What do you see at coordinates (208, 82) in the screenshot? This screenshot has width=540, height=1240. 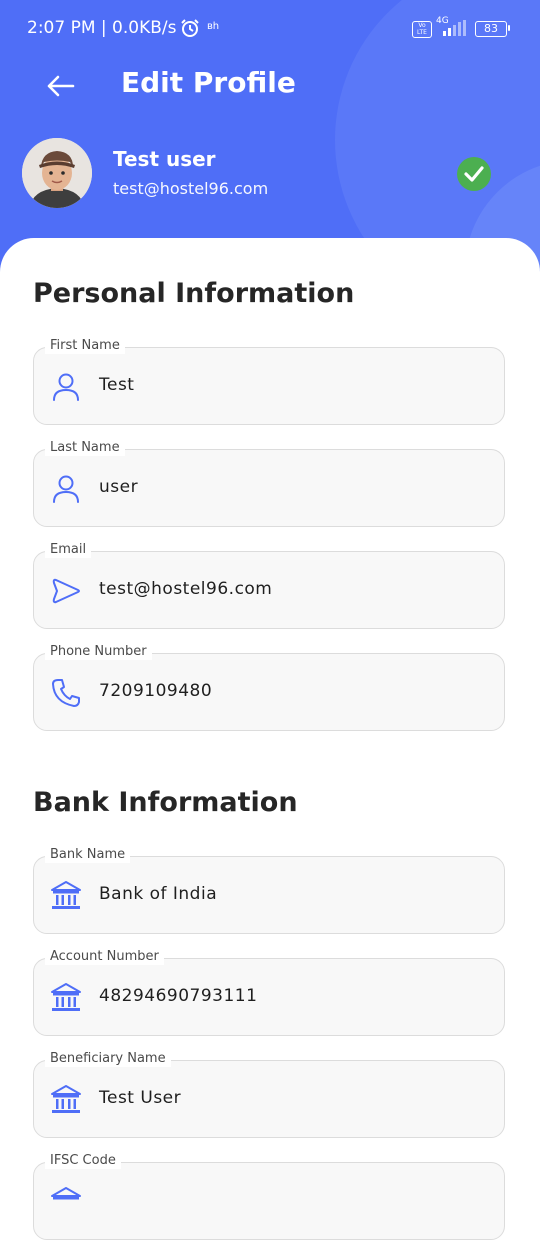 I see `page-title: Edit Profile` at bounding box center [208, 82].